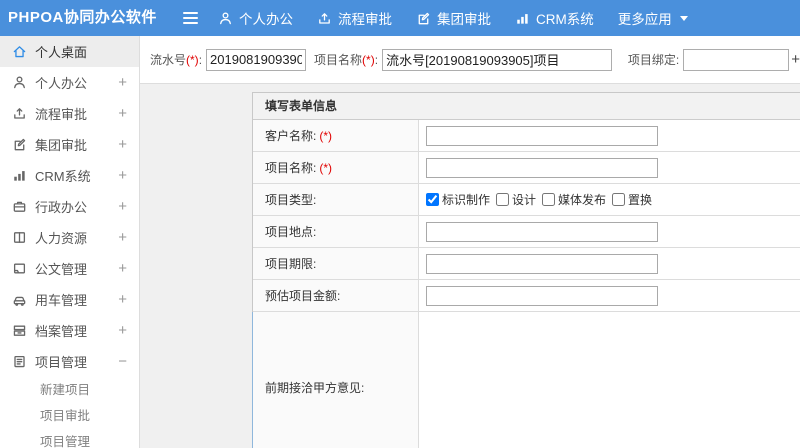 Image resolution: width=800 pixels, height=448 pixels. Describe the element at coordinates (19, 237) in the screenshot. I see `book-icon` at that location.